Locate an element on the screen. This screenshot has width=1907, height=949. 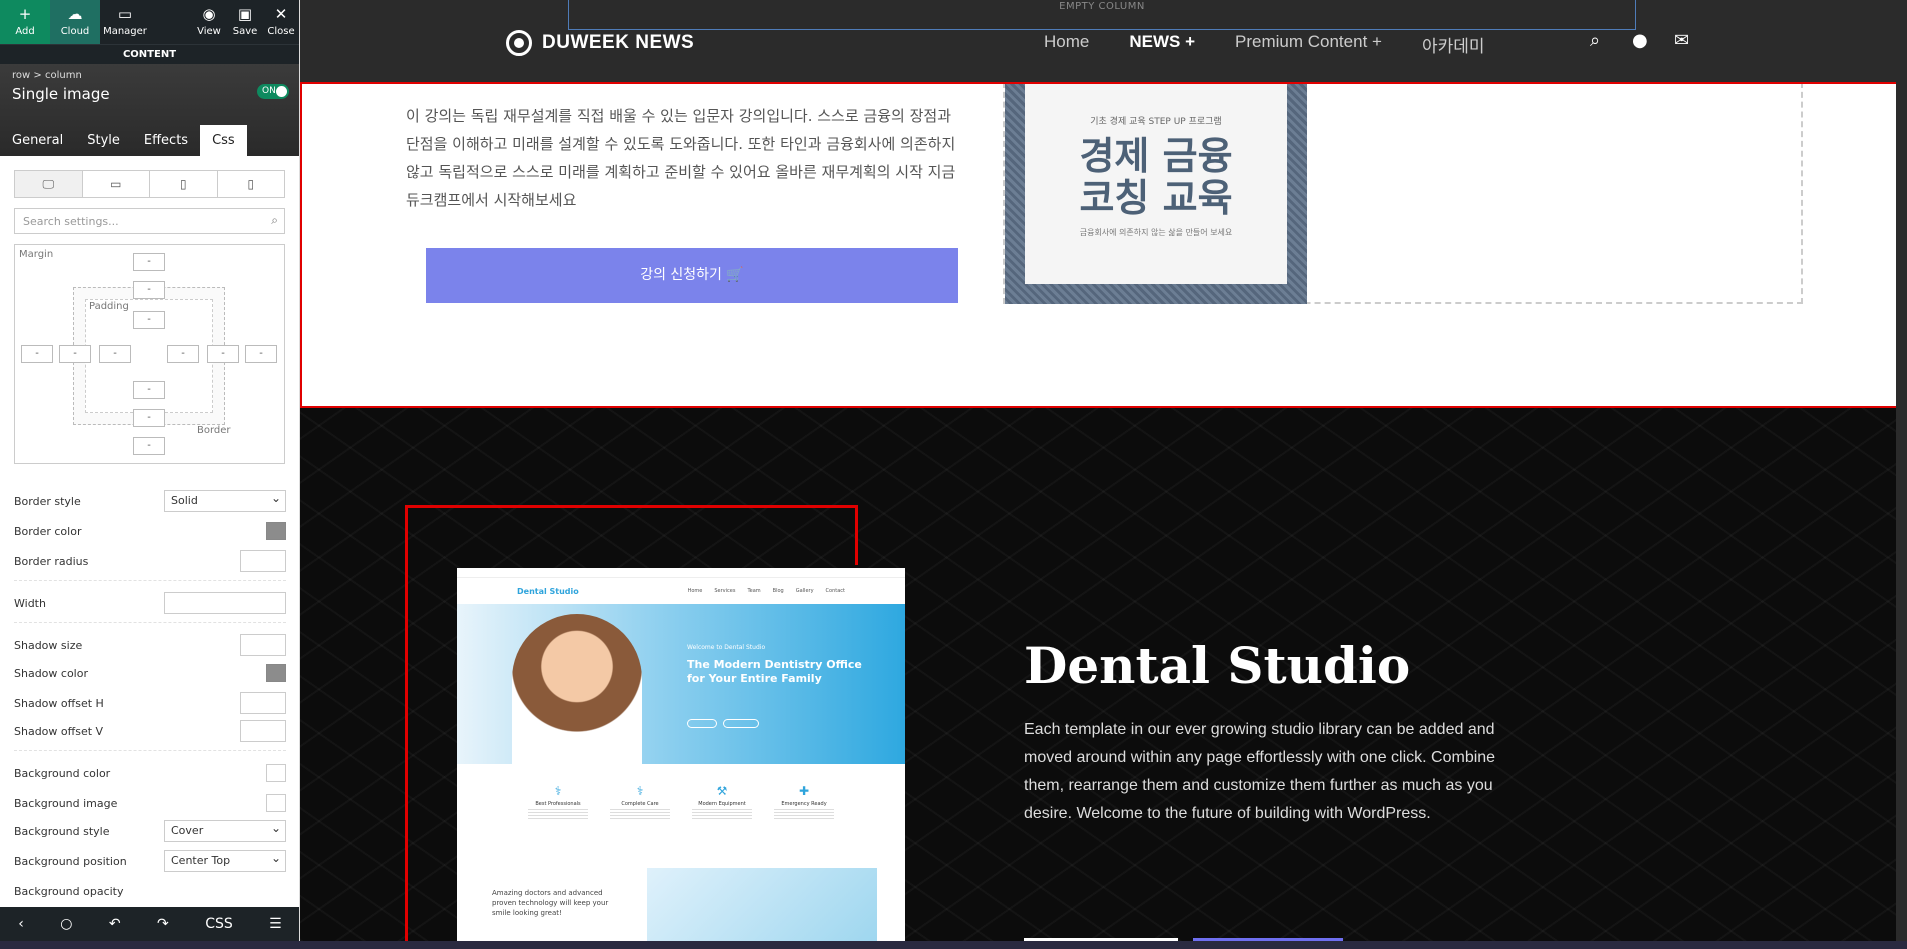
save-button: ▣ Save is located at coordinates (245, 22).